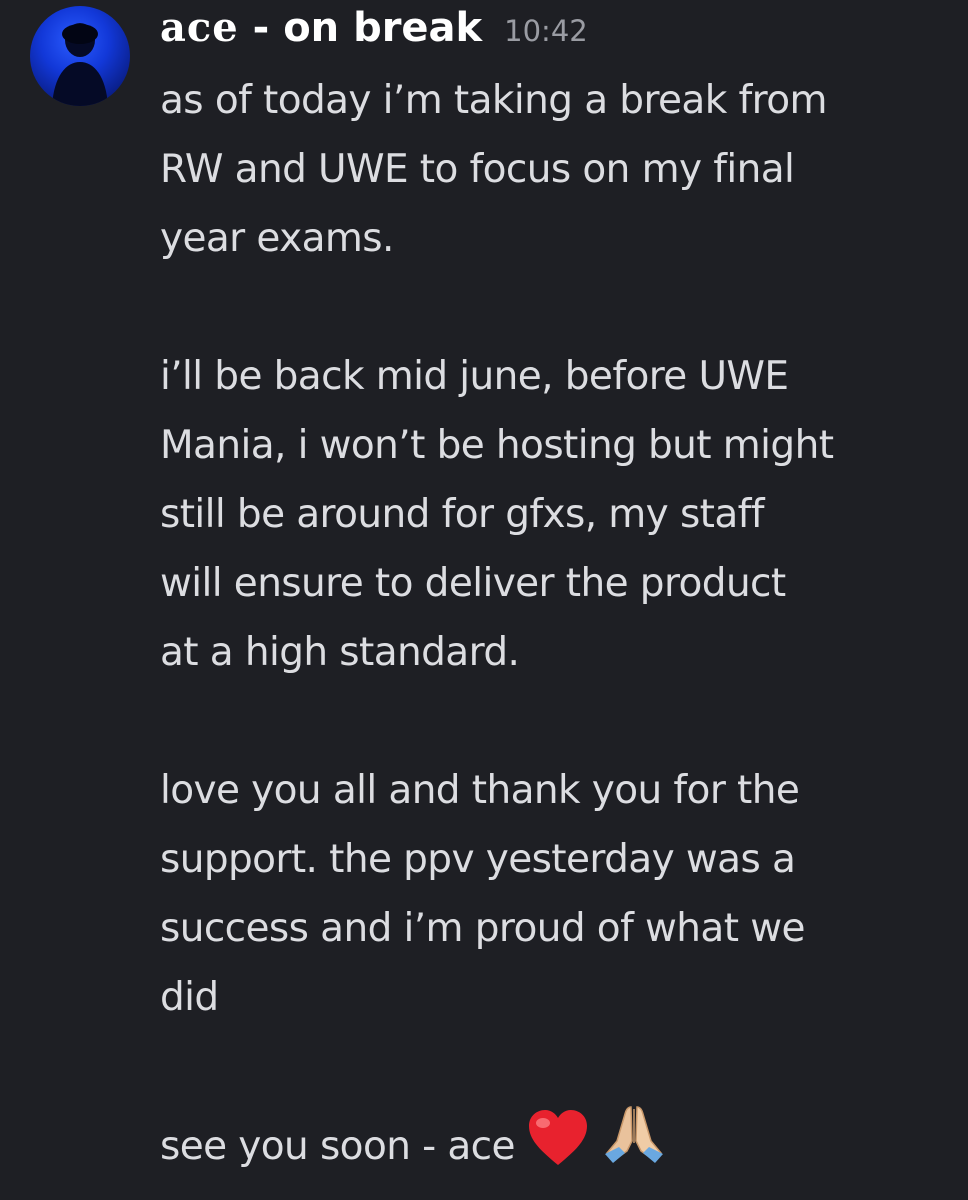  Describe the element at coordinates (477, 169) in the screenshot. I see `message-line: RW and UWE to focus on my final` at that location.